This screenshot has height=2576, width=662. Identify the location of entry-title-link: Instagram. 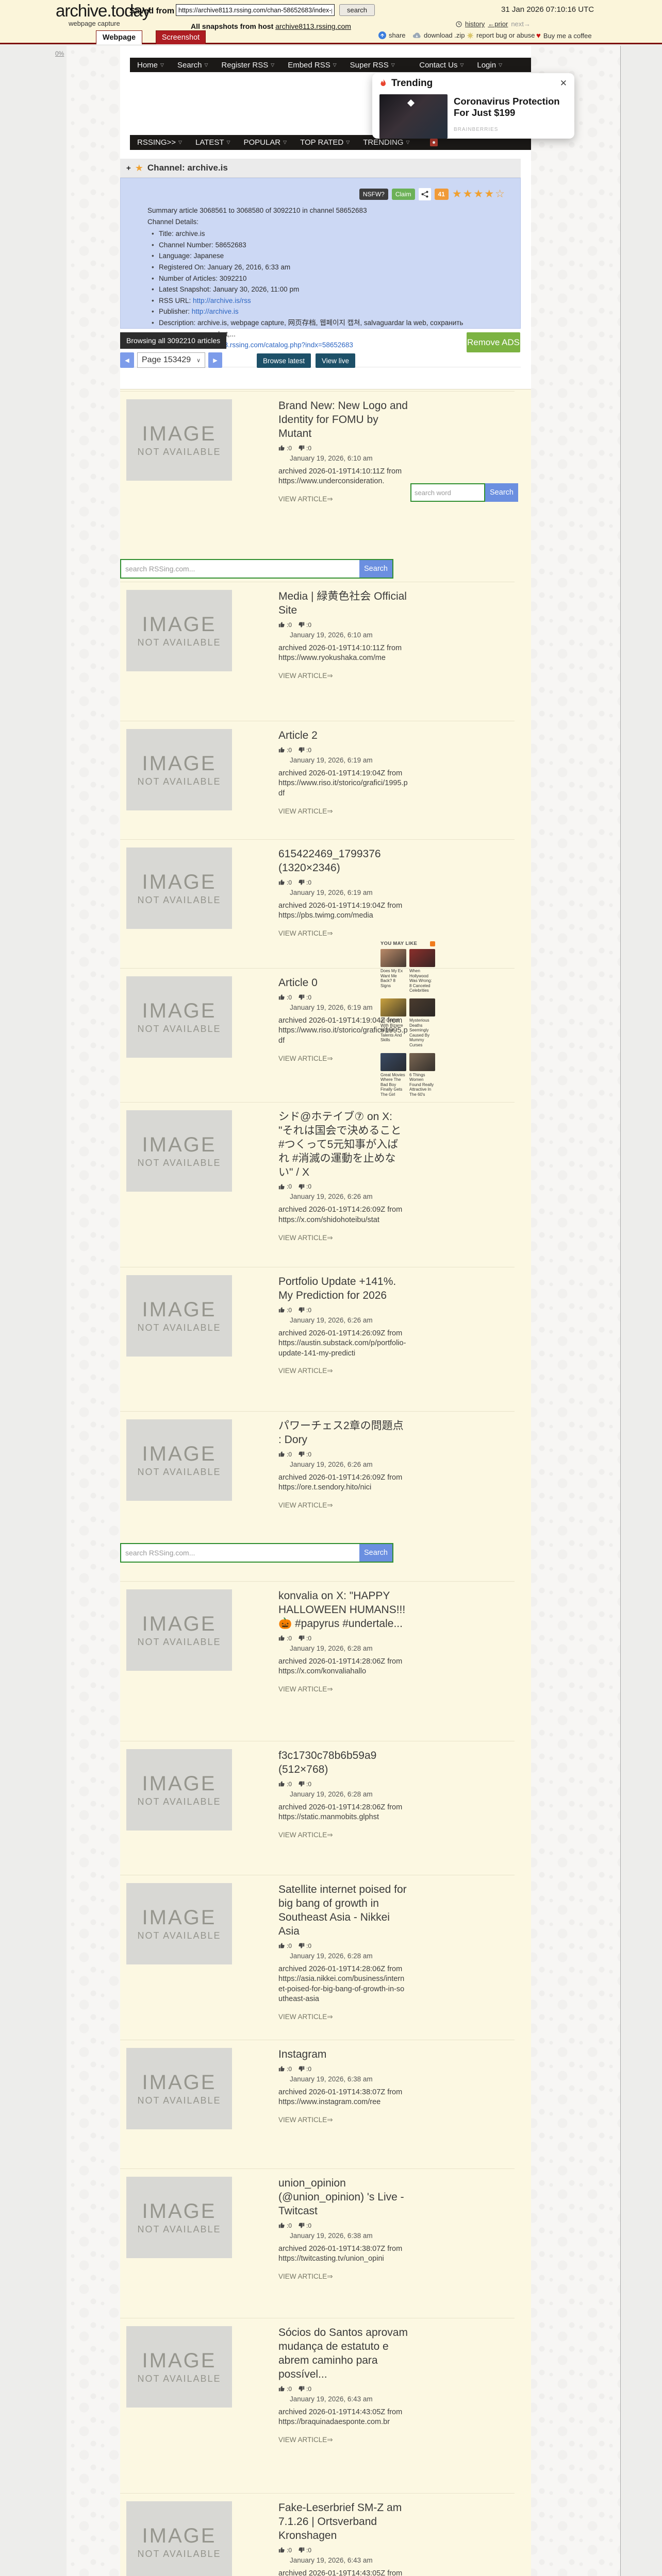
(343, 2055).